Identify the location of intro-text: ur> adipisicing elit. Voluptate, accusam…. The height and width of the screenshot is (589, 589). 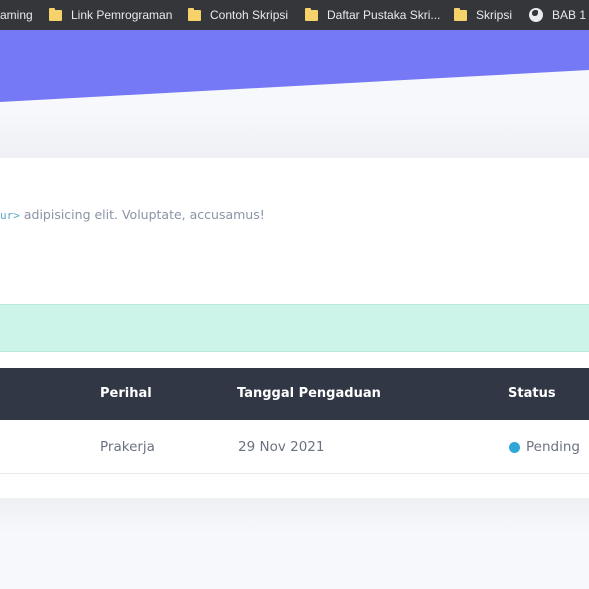
(132, 214).